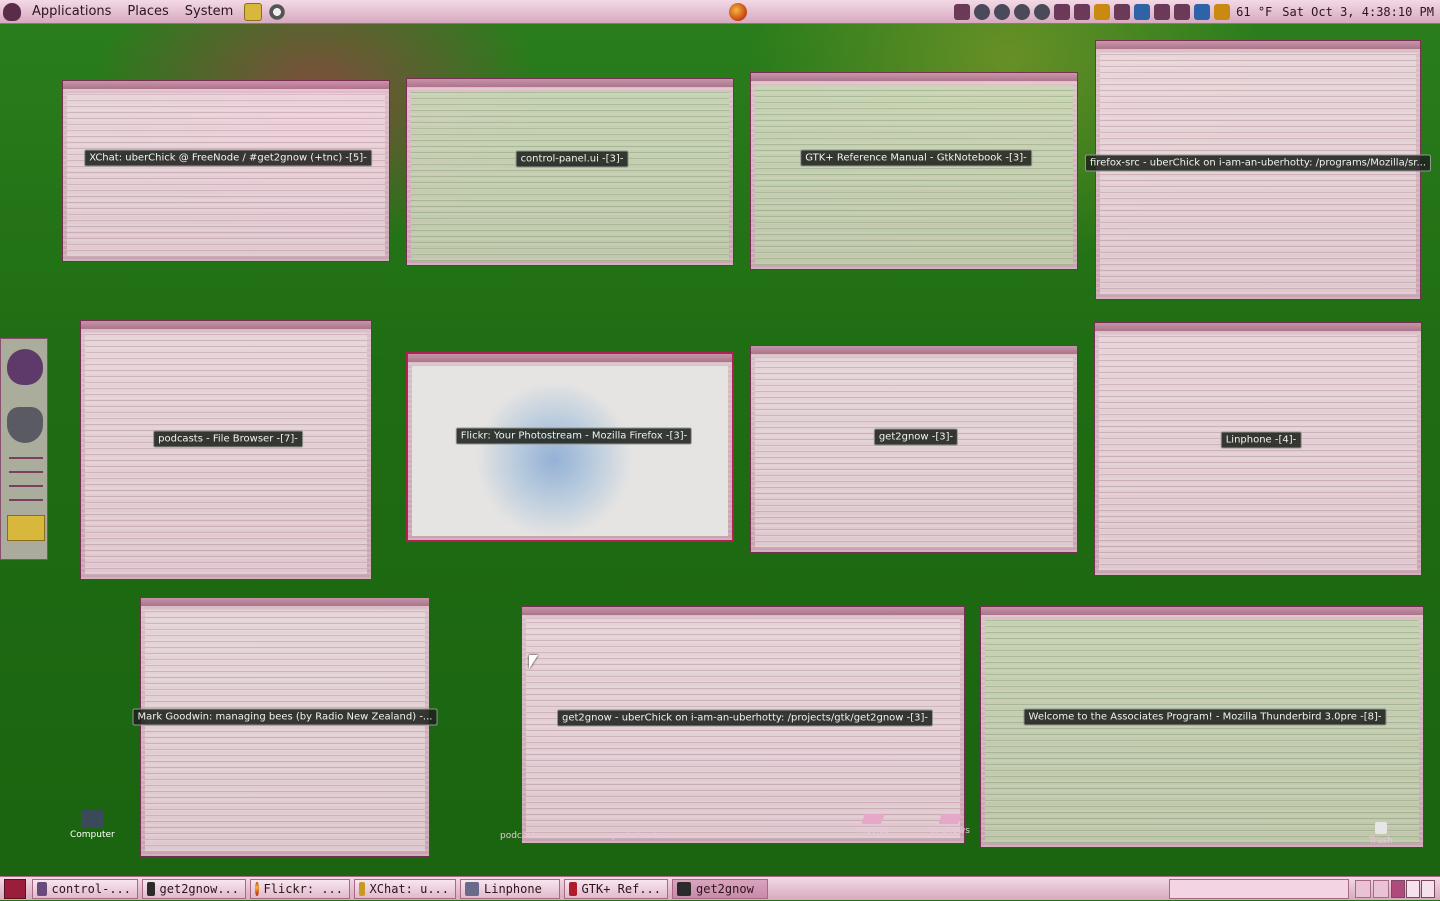  I want to click on firefox-launcher-icon, so click(738, 12).